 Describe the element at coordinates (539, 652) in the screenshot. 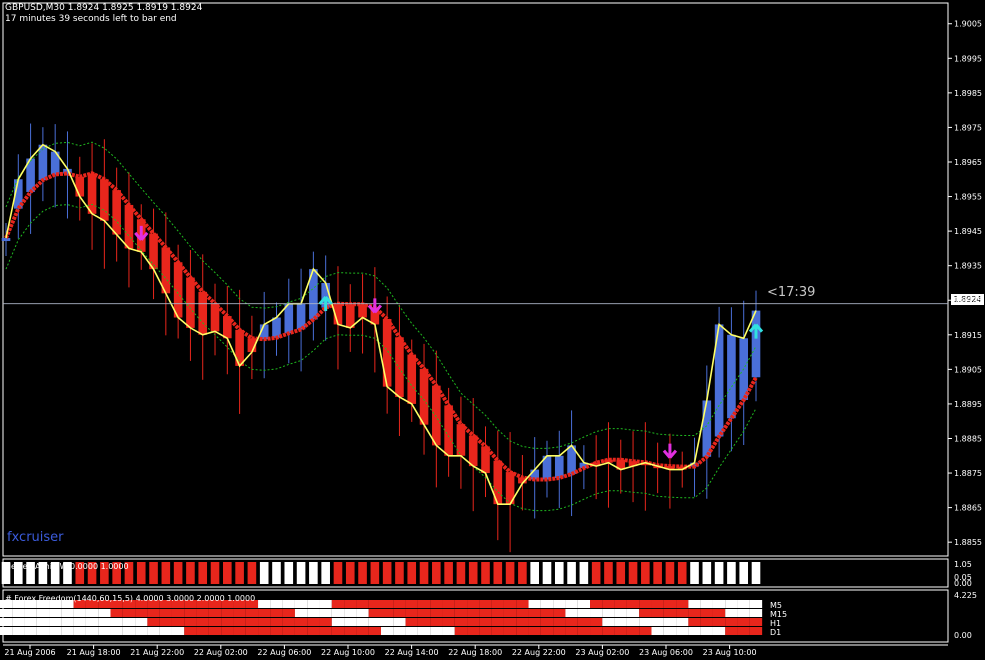

I see `x-tick-label: 22 Aug 22:00` at that location.